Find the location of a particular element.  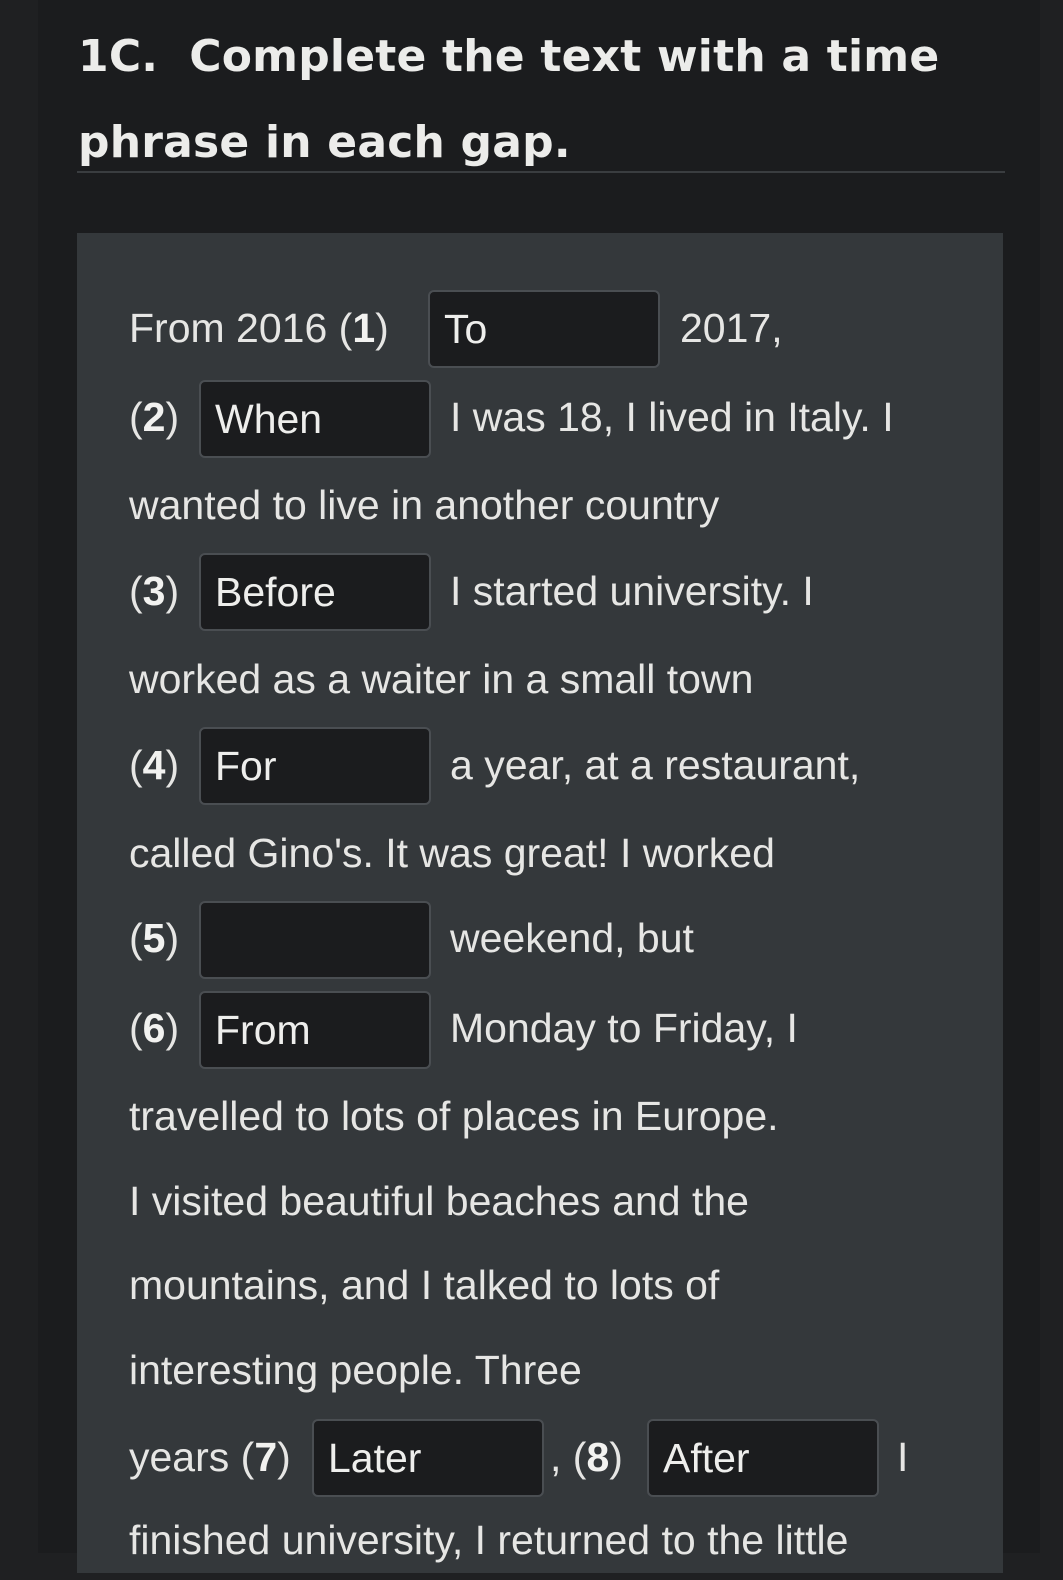

gap-number-5: 5 is located at coordinates (154, 938).